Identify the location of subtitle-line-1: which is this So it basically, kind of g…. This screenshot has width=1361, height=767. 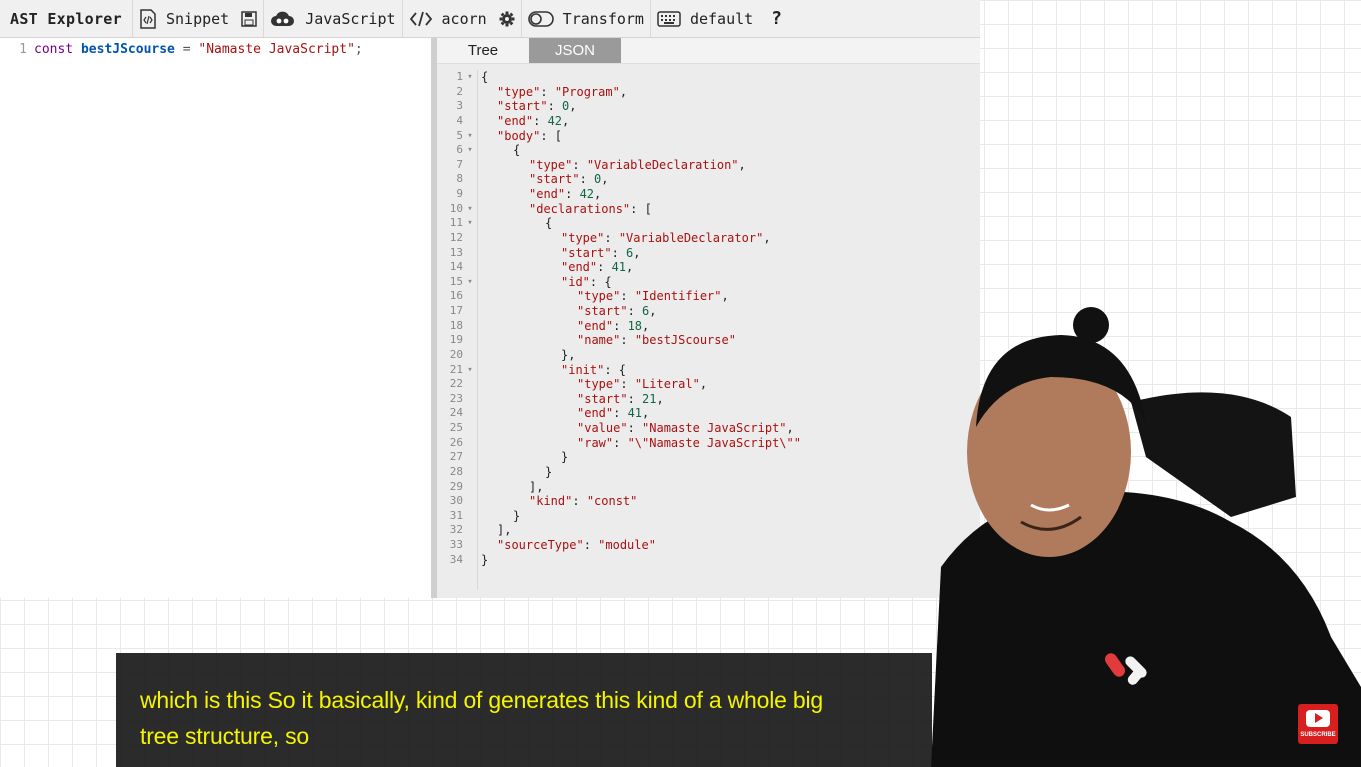
(482, 700).